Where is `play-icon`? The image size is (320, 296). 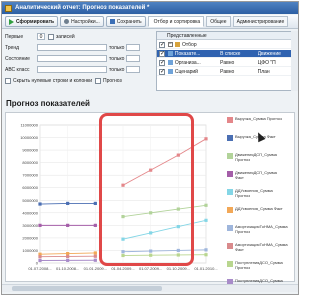 play-icon is located at coordinates (11, 21).